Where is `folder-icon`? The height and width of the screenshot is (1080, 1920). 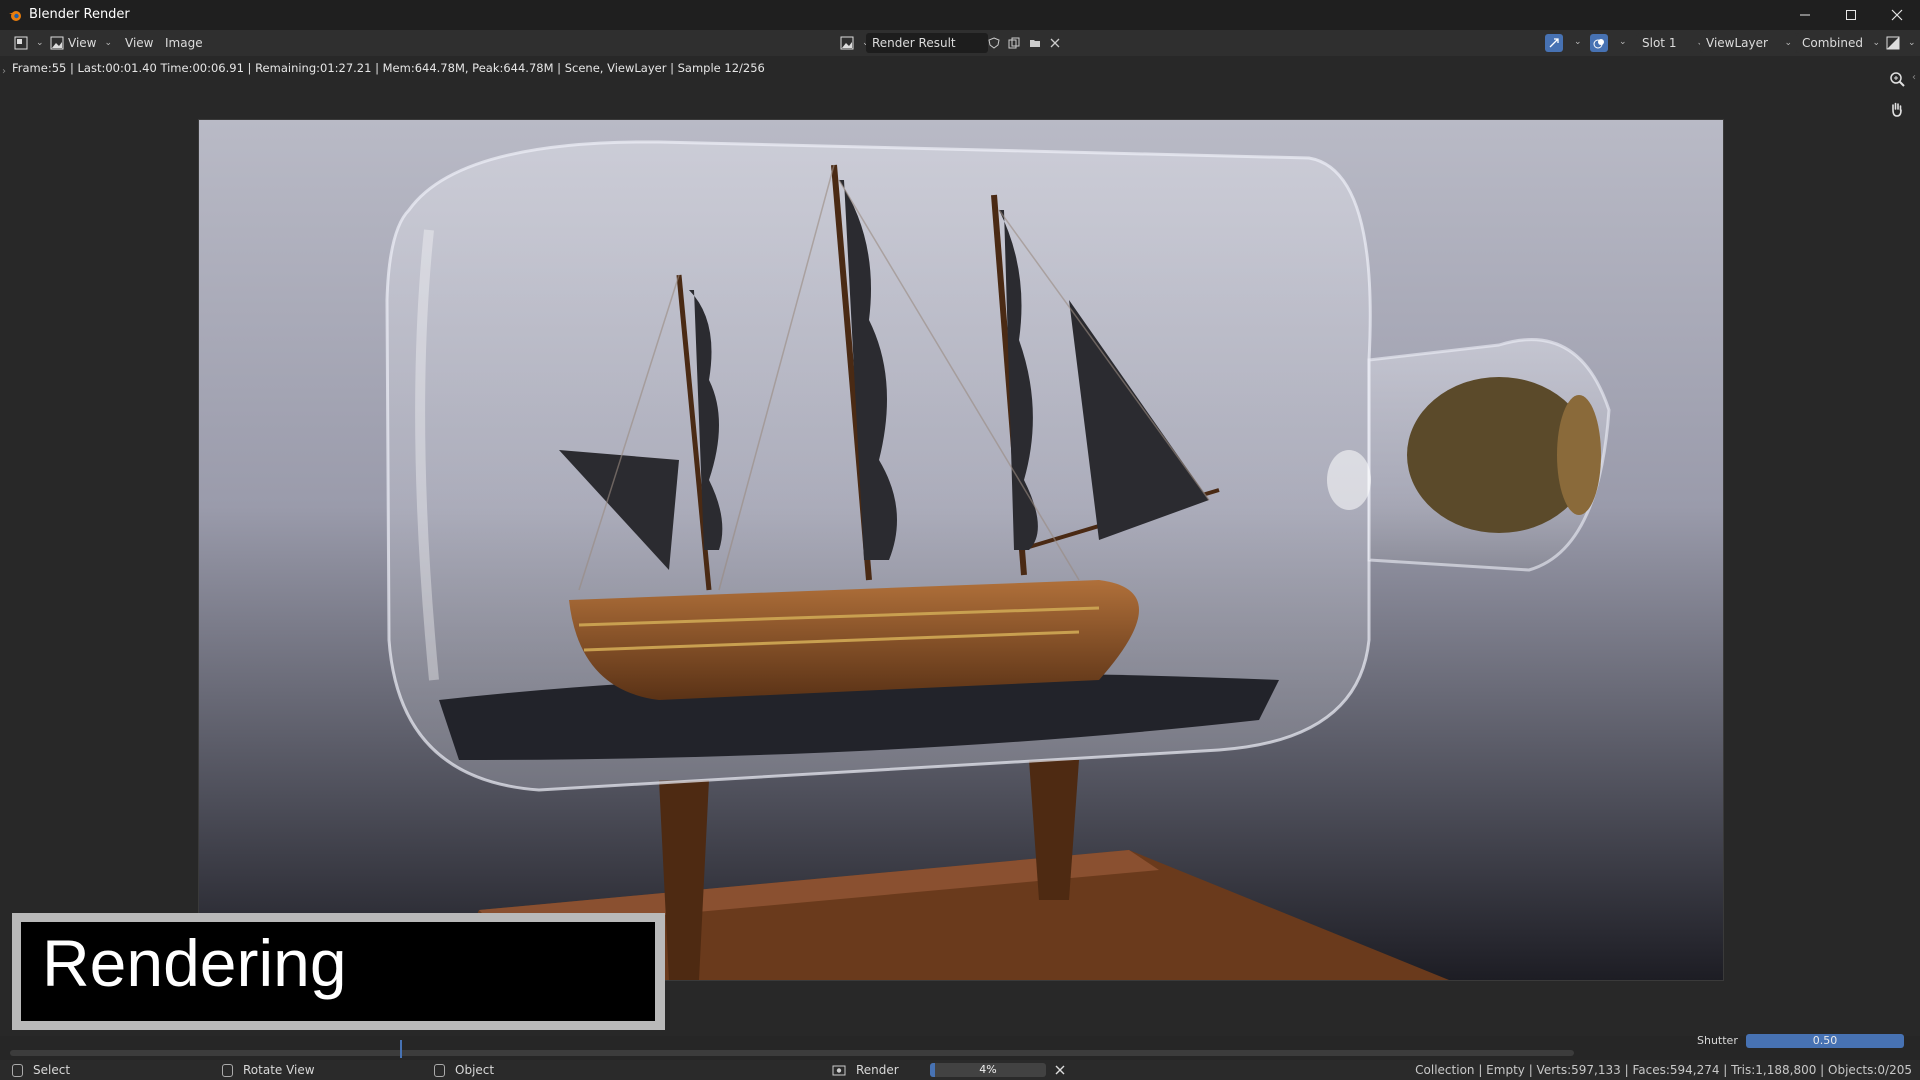
folder-icon is located at coordinates (1035, 43).